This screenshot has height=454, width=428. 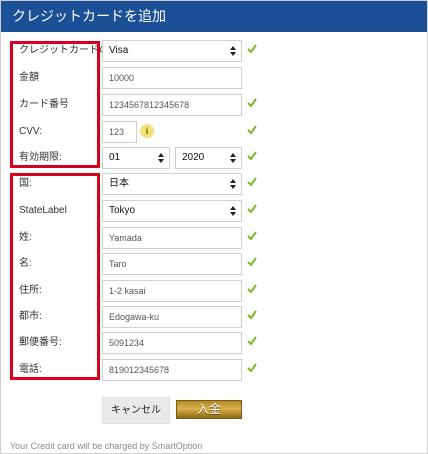 What do you see at coordinates (172, 78) in the screenshot?
I see `amount-input: 10000` at bounding box center [172, 78].